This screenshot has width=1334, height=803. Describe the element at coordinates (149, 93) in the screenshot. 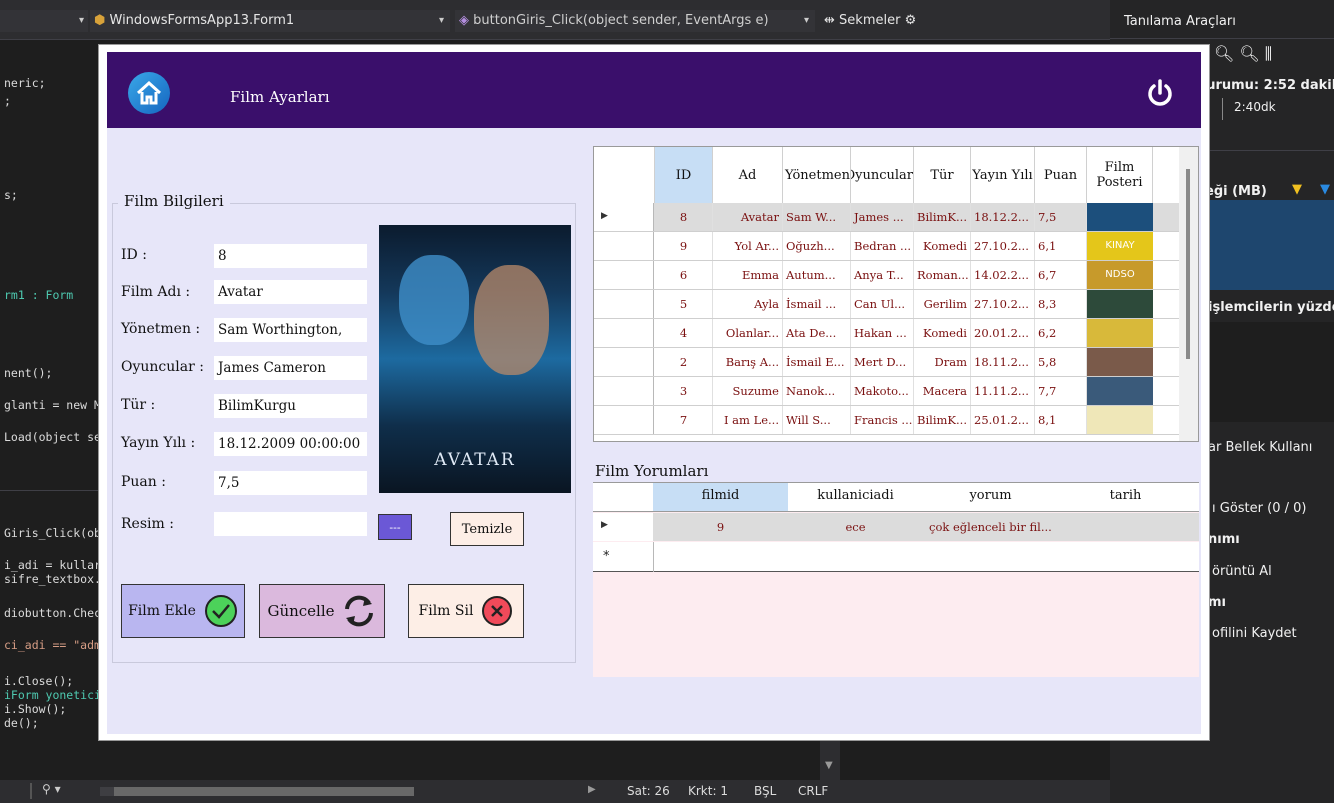

I see `home-icon` at that location.